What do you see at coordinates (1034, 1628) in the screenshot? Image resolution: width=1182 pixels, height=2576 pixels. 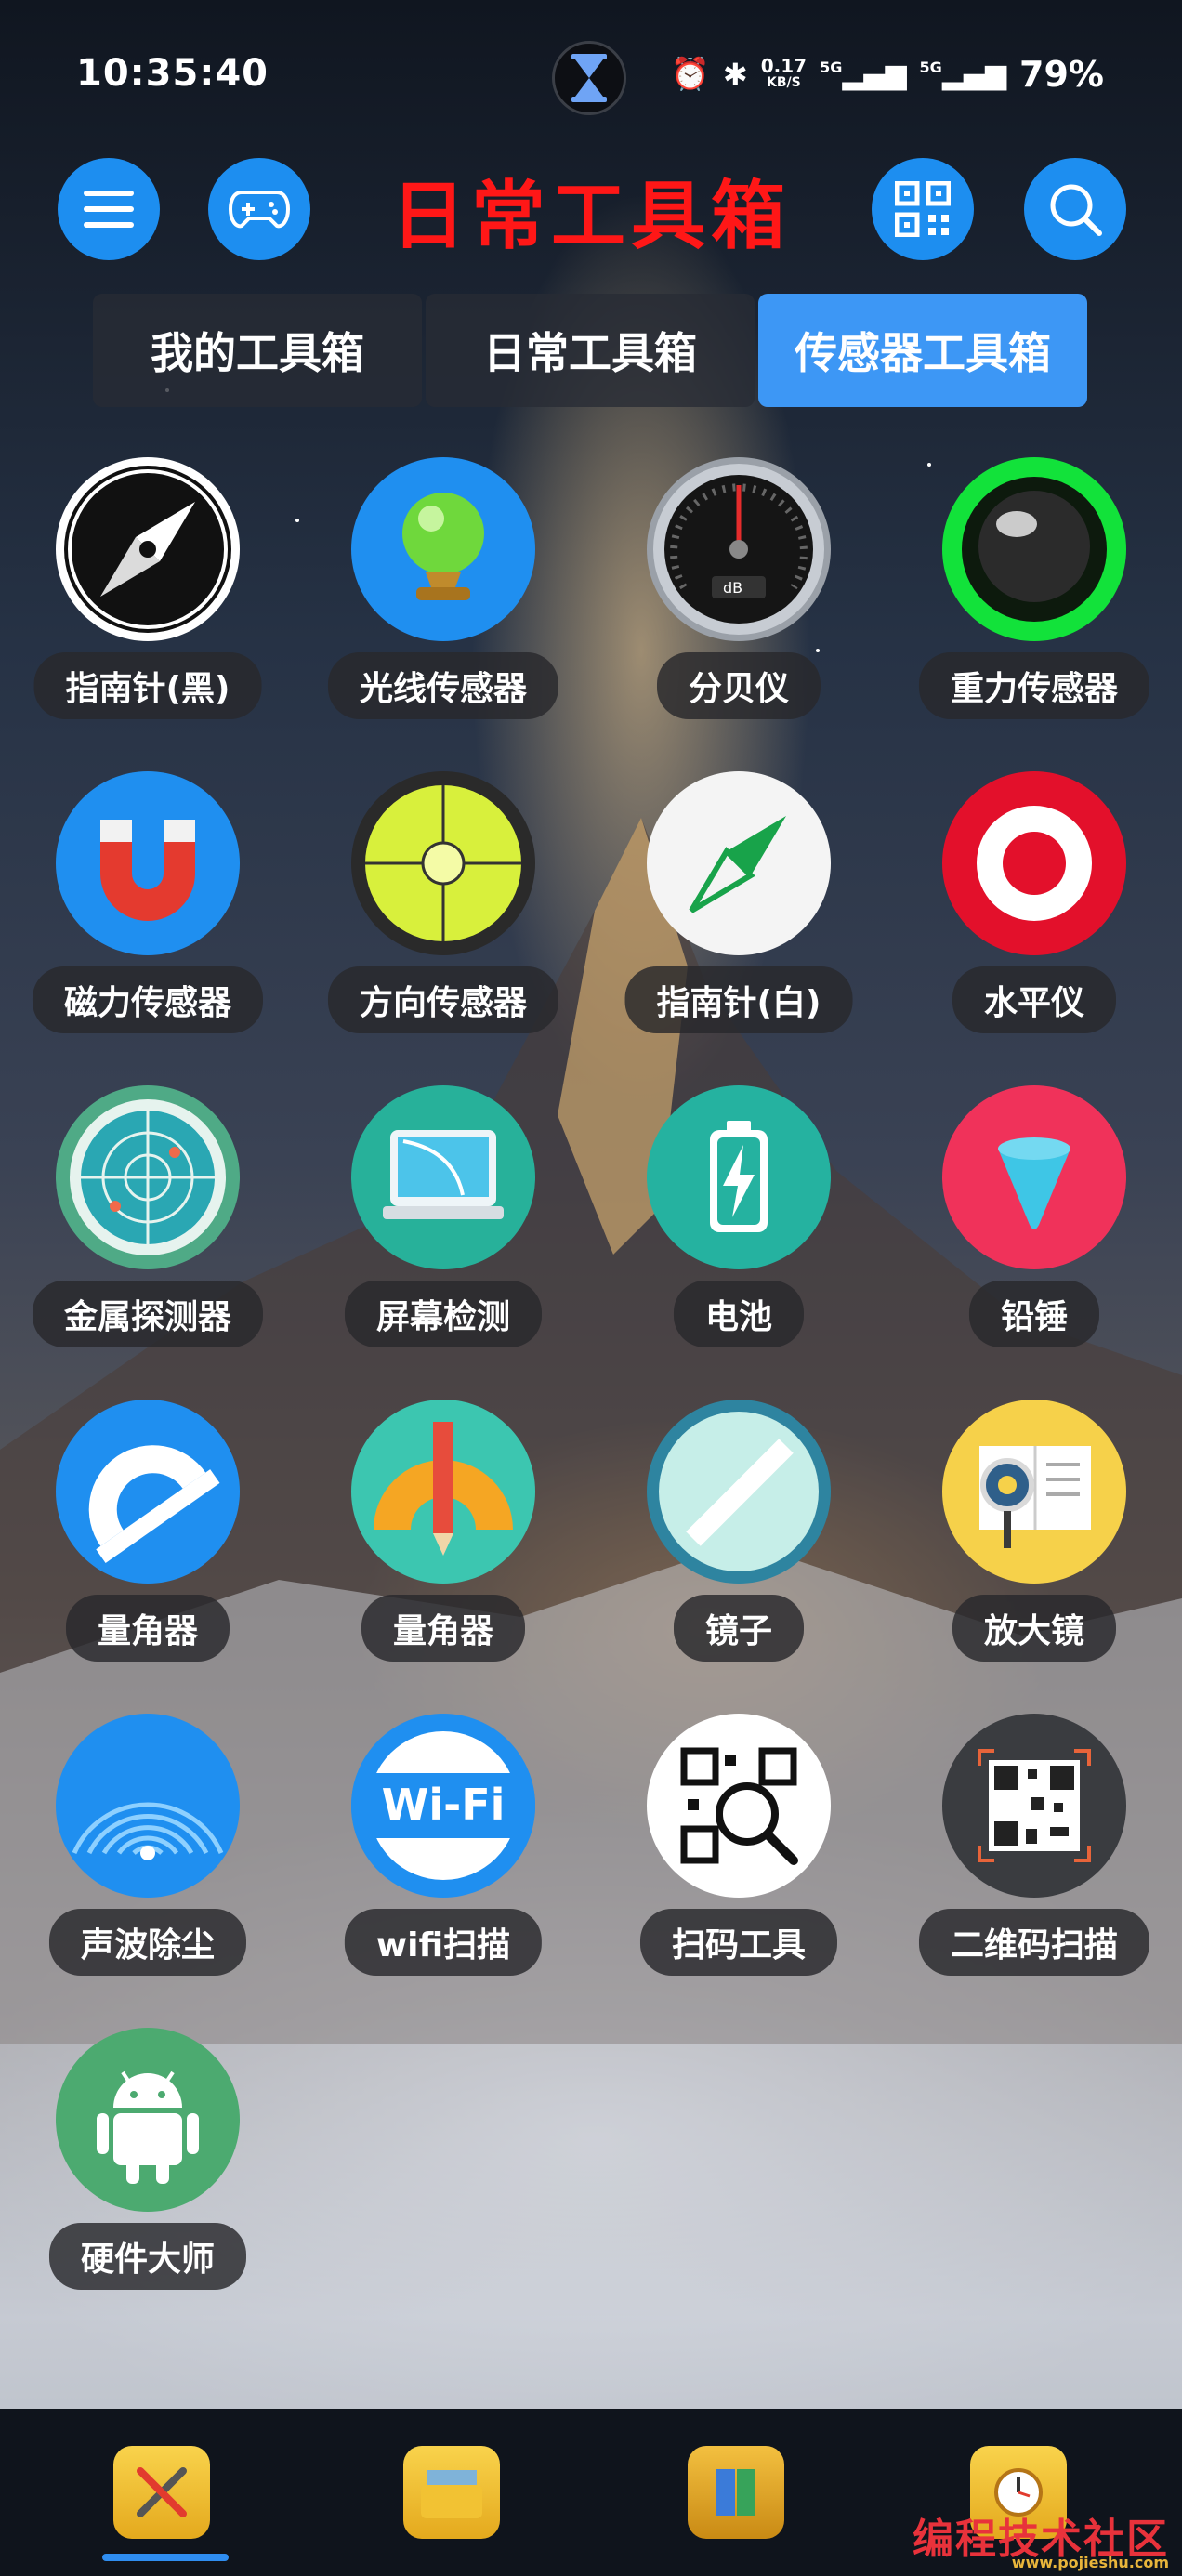 I see `tool-label: 放大镜` at bounding box center [1034, 1628].